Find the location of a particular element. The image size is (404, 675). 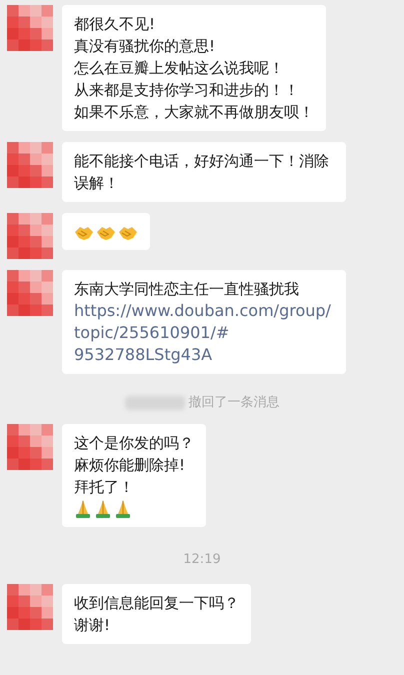

timestamp: 12:19 is located at coordinates (202, 559).